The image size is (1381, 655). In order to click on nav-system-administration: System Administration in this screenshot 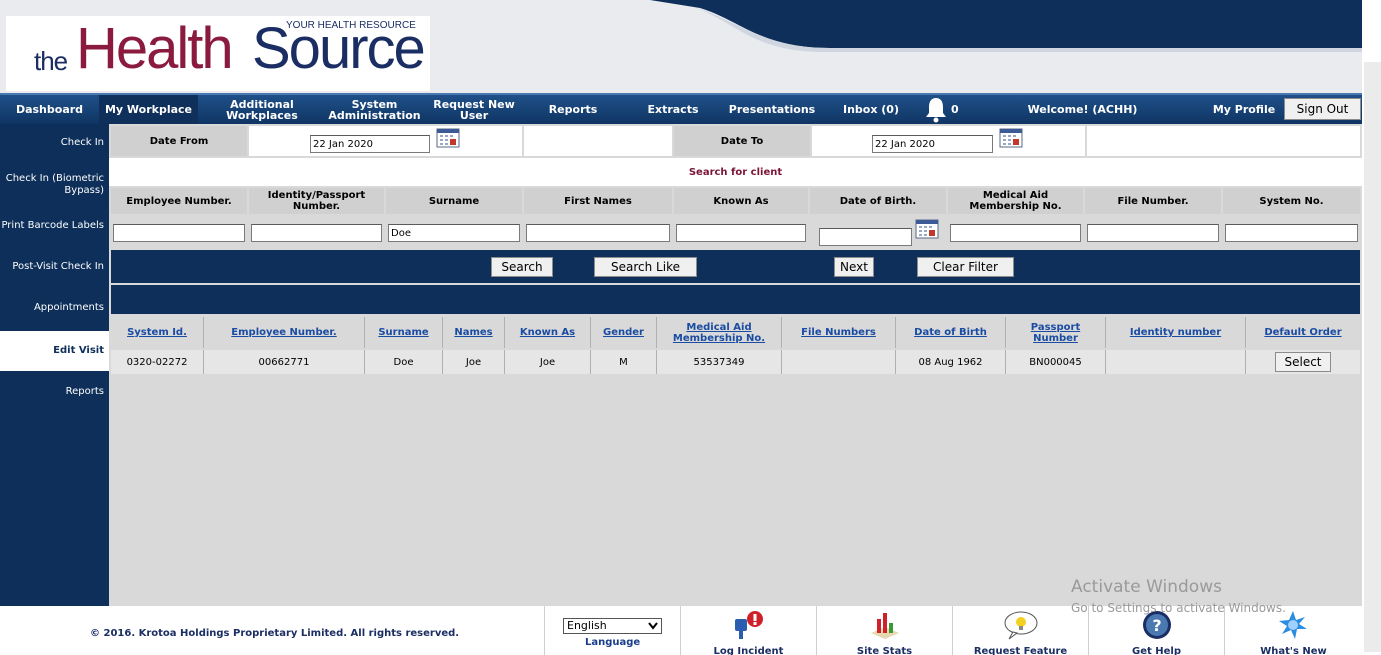, I will do `click(374, 109)`.